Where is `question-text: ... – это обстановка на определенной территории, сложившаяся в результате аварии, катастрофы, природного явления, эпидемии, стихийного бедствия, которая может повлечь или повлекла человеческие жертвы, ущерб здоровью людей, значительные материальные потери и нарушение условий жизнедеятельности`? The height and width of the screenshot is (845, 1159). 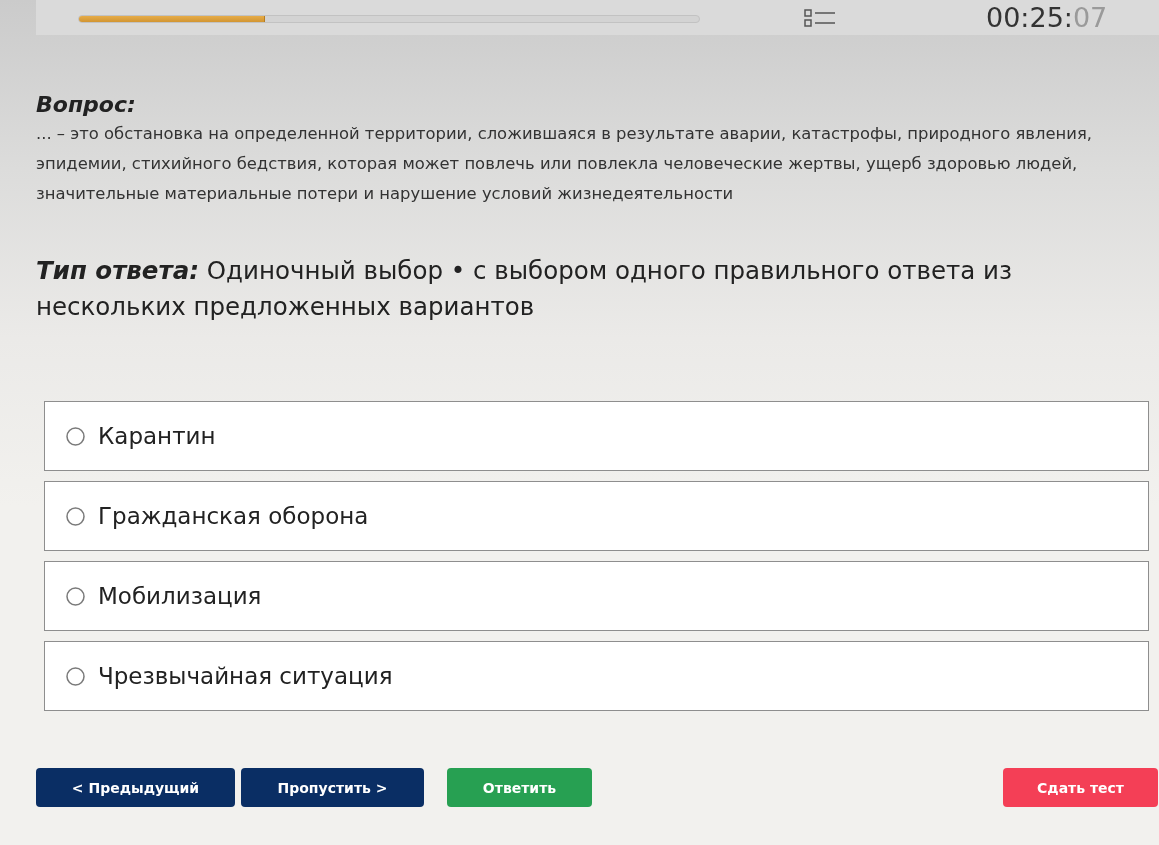
question-text: ... – это обстановка на определенной территории, сложившаяся в результате аварии, катастрофы, природного явления, эпидемии, стихийного бедствия, которая может повлечь или повлекла человеческие жертвы, ущерб здоровью людей, значительные материальные потери и нарушение условий жизнедеятельности is located at coordinates (564, 164).